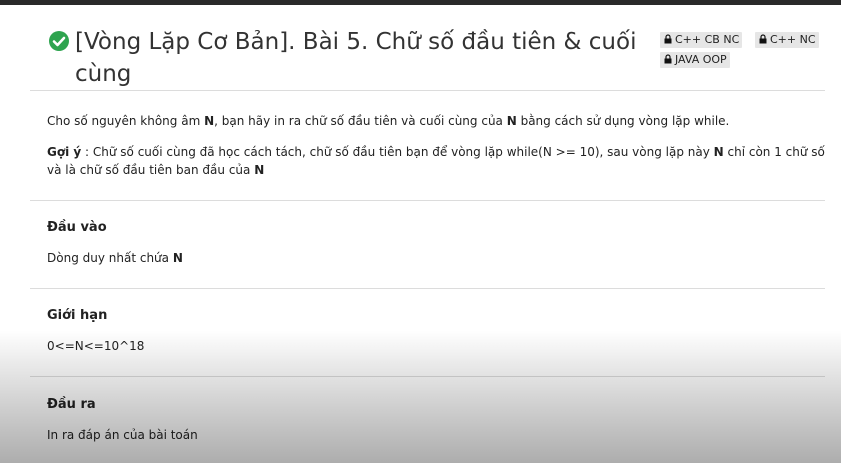 The width and height of the screenshot is (841, 463). Describe the element at coordinates (701, 59) in the screenshot. I see `tag-label: JAVA OOP` at that location.